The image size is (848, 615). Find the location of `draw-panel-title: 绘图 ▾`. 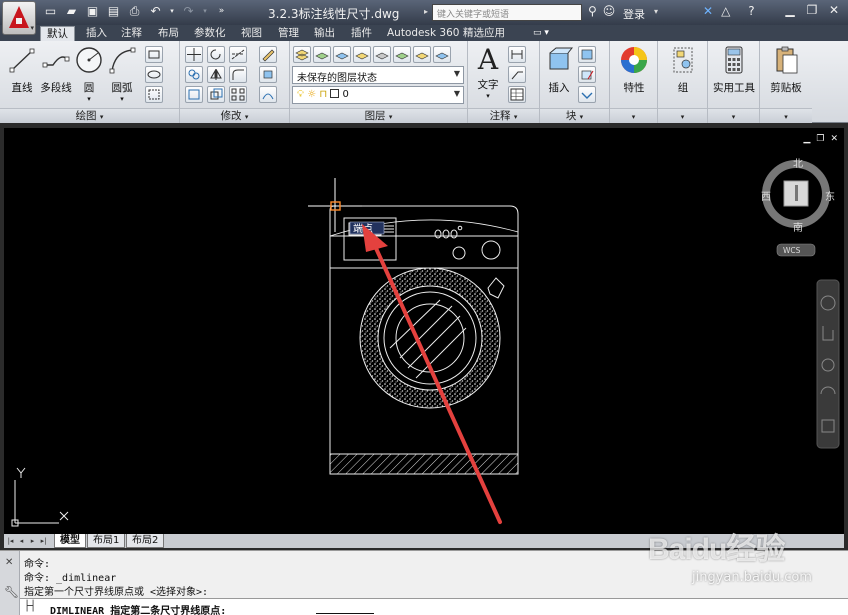

draw-panel-title: 绘图 ▾ is located at coordinates (89, 115).